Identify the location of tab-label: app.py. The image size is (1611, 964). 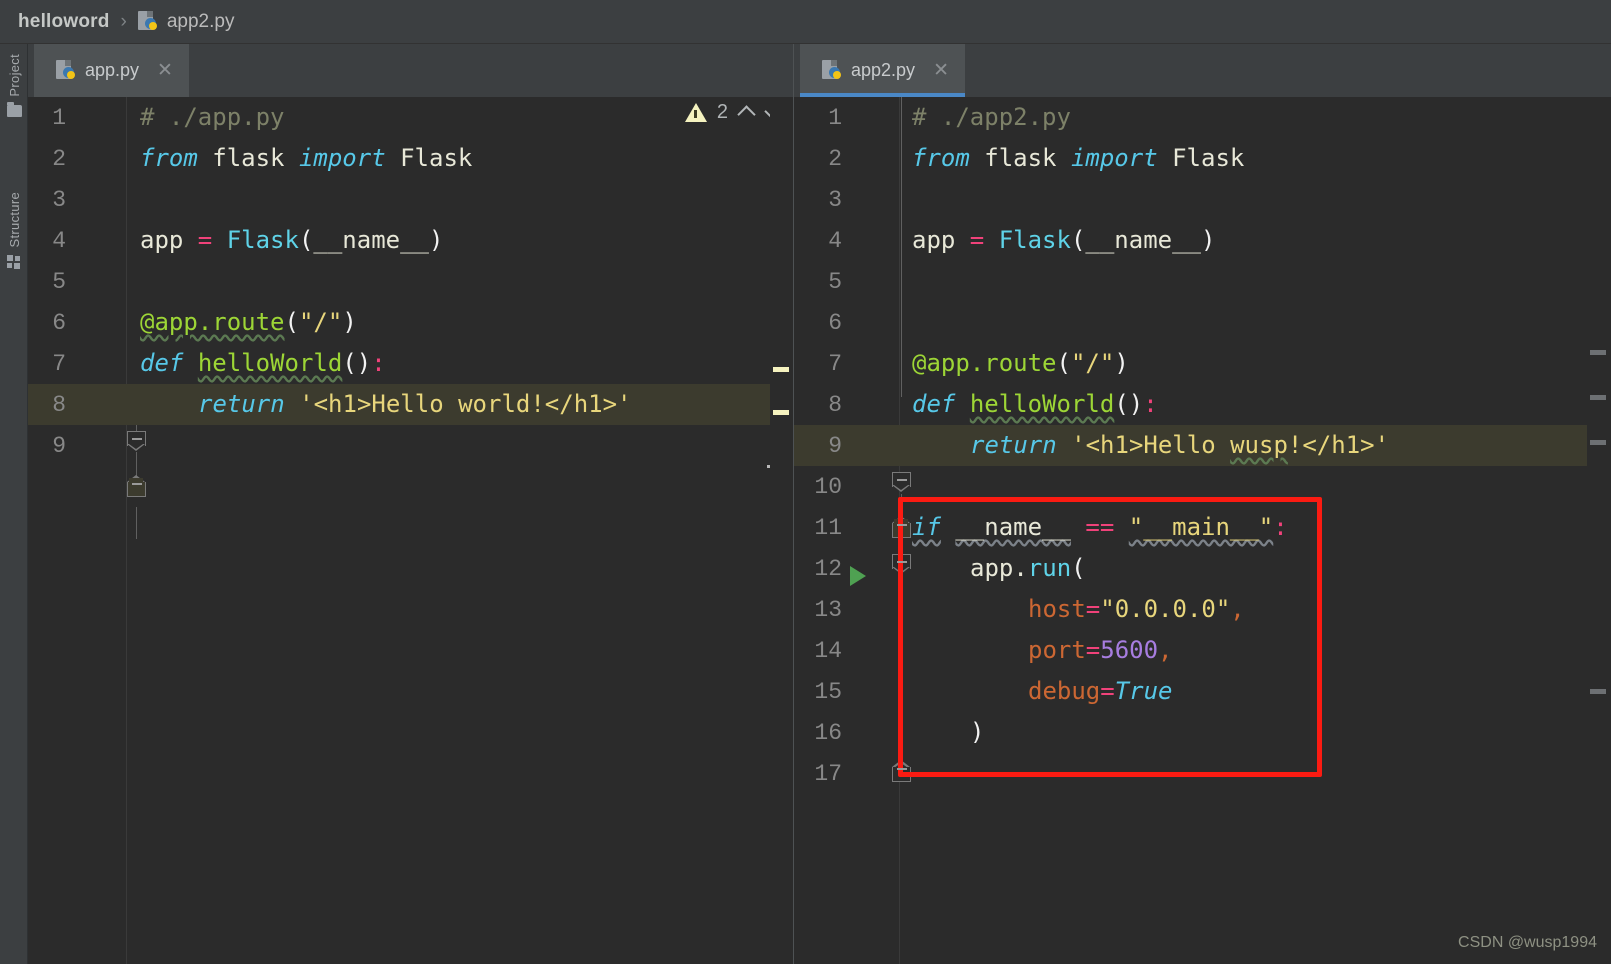
(112, 70).